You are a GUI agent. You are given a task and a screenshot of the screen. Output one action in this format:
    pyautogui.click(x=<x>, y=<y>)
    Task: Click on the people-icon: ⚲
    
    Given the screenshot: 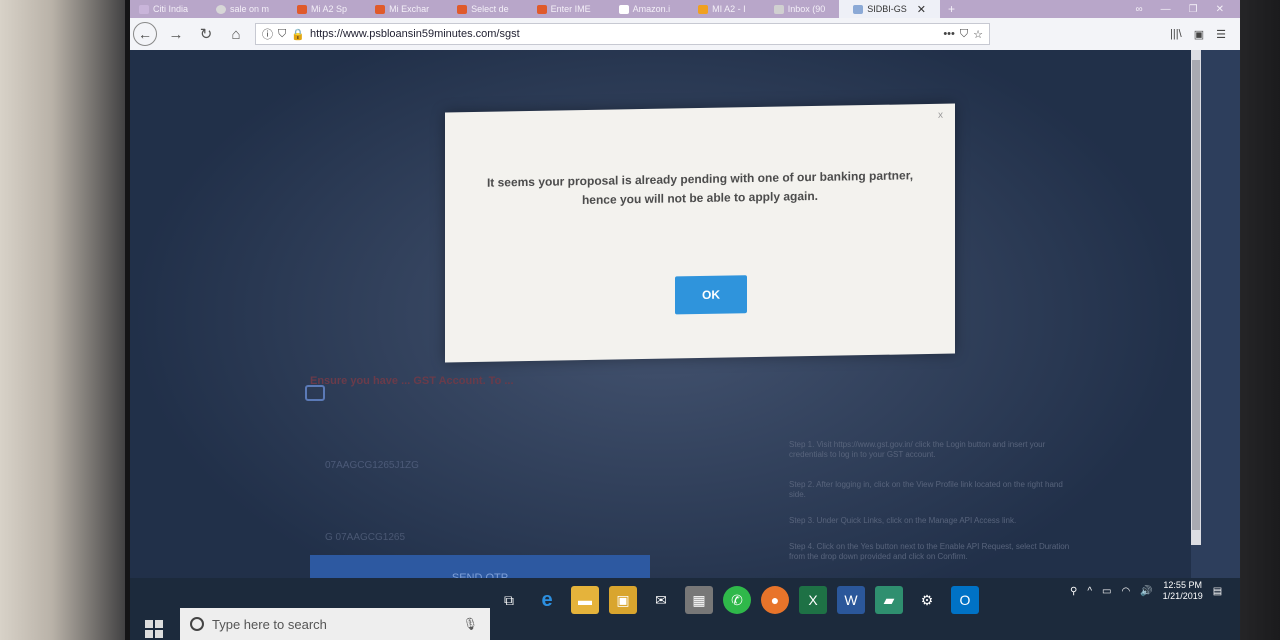 What is the action you would take?
    pyautogui.click(x=1073, y=591)
    